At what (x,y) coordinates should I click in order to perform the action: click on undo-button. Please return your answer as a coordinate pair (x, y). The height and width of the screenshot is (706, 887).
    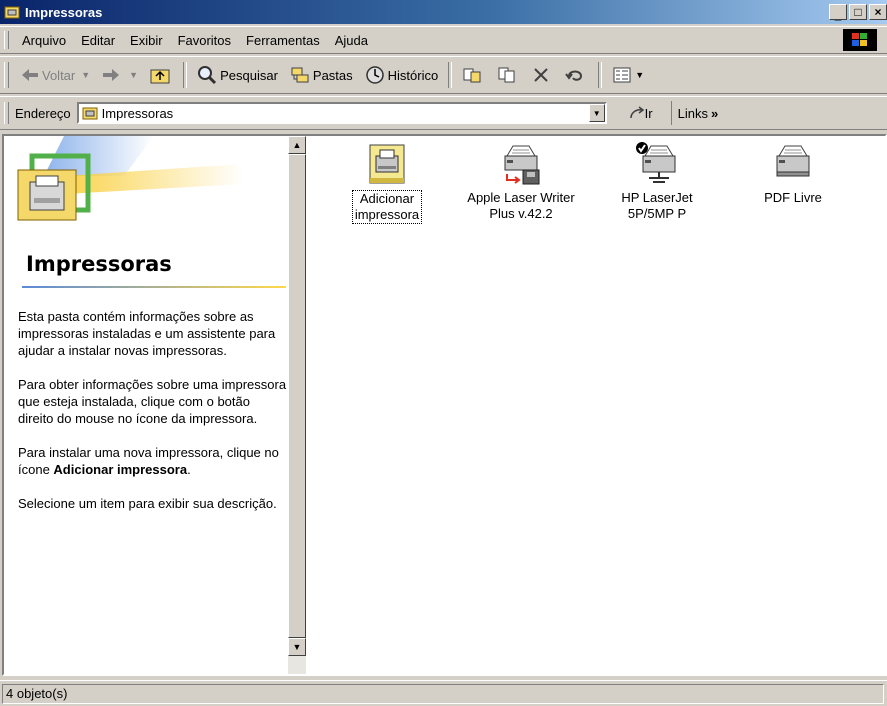
    Looking at the image, I should click on (576, 75).